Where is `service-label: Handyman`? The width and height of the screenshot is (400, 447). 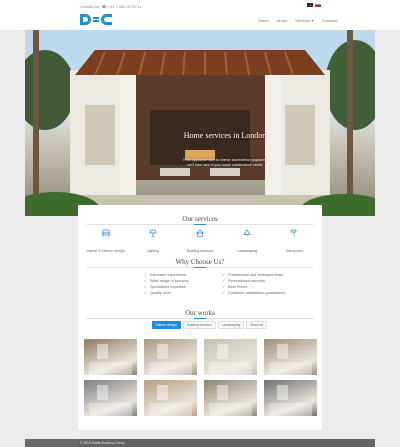 service-label: Handyman is located at coordinates (294, 251).